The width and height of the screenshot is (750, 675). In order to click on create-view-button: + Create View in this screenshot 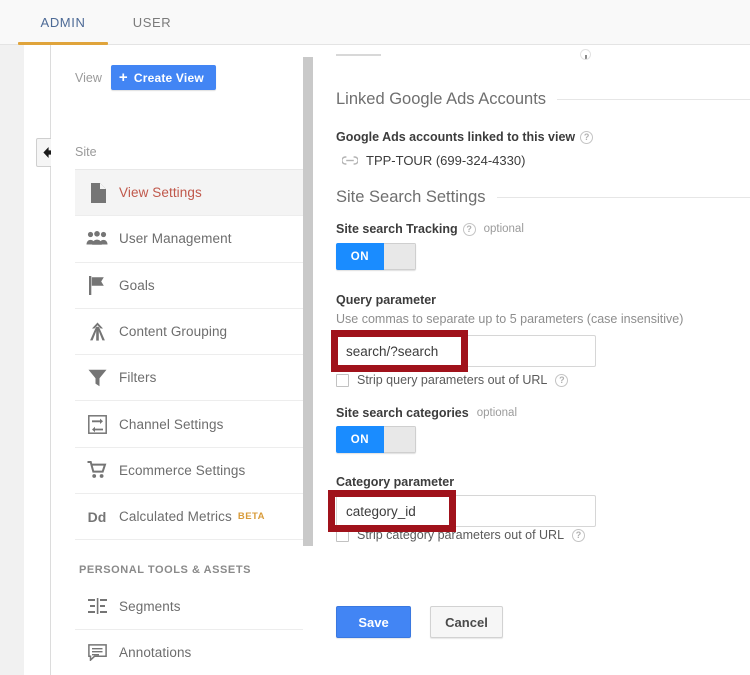, I will do `click(163, 77)`.